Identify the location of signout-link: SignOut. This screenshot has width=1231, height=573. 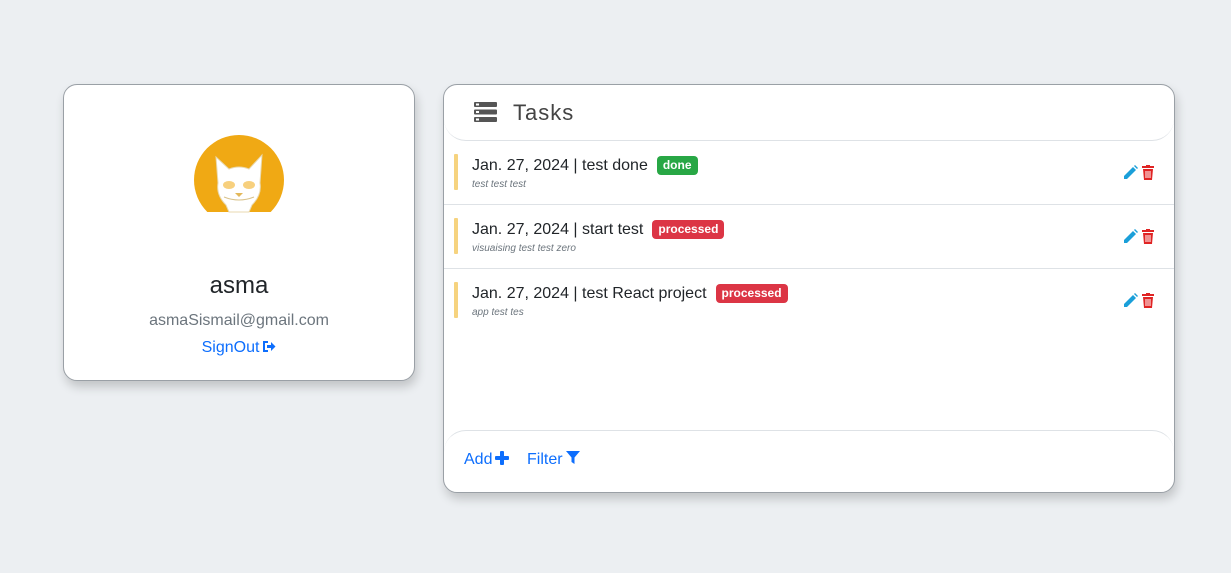
(239, 348).